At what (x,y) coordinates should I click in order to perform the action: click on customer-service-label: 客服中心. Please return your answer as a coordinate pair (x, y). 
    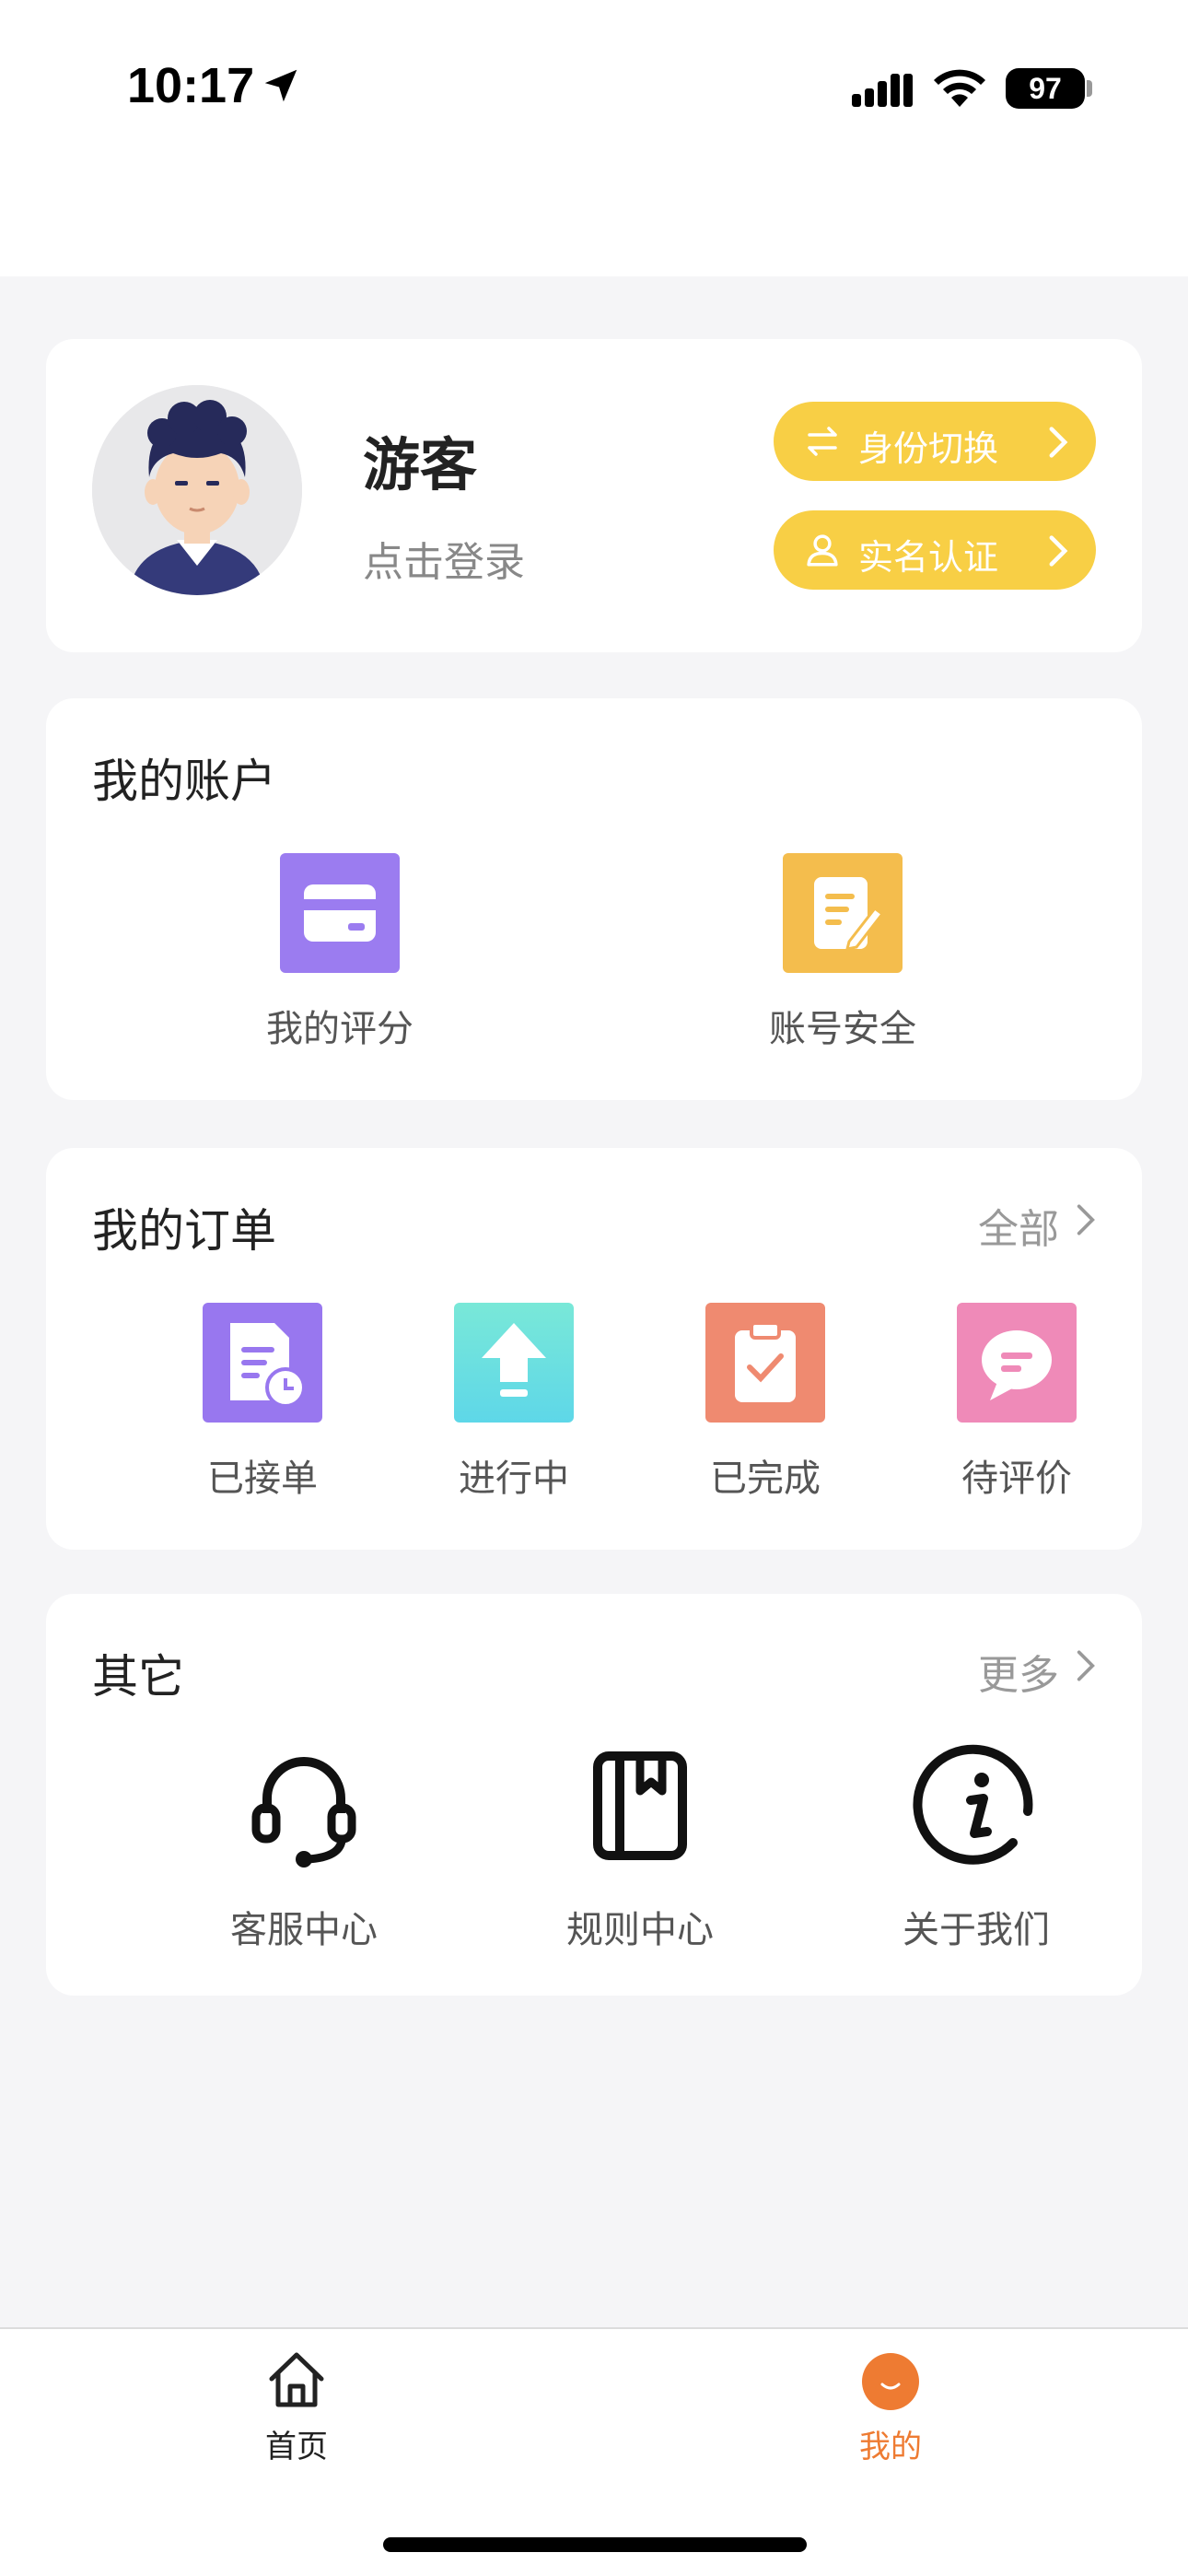
    Looking at the image, I should click on (304, 1930).